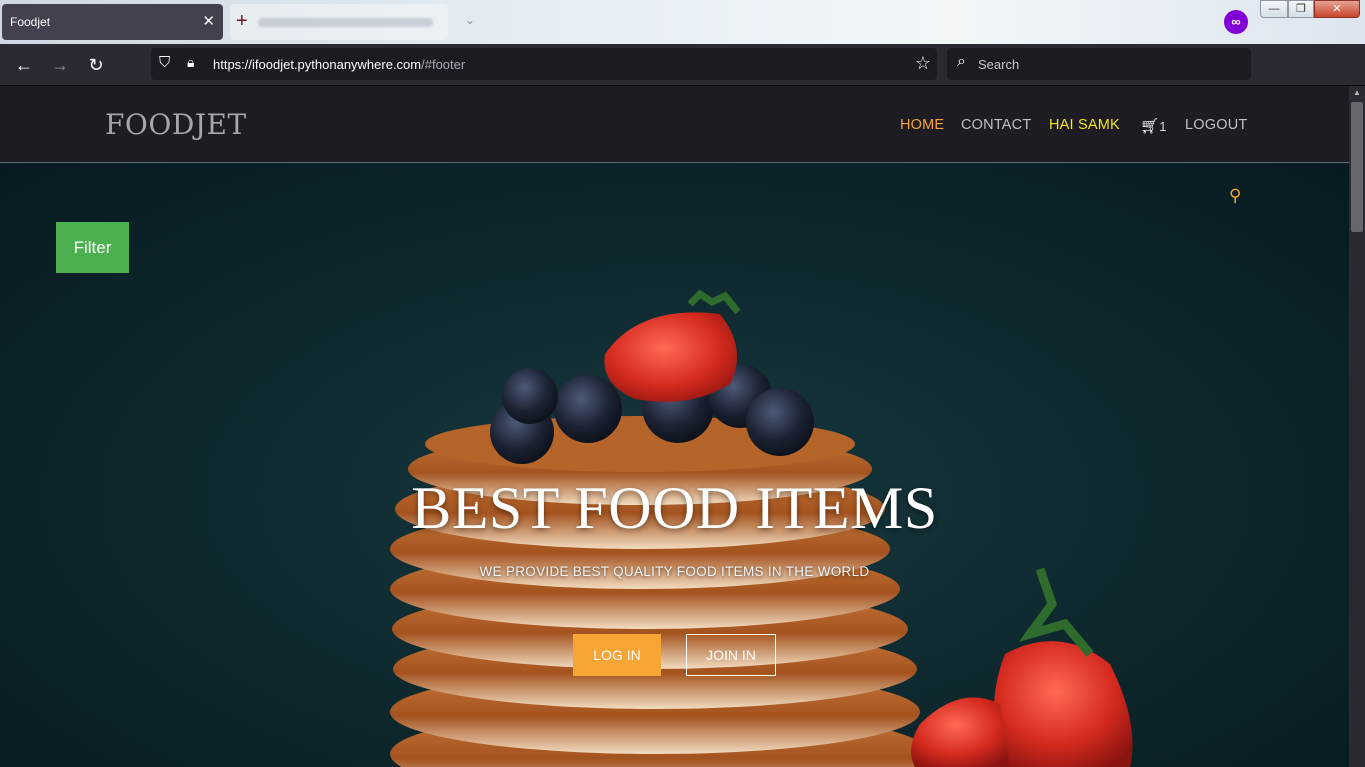 This screenshot has height=767, width=1365. I want to click on page-scrollbar: ▲, so click(1357, 426).